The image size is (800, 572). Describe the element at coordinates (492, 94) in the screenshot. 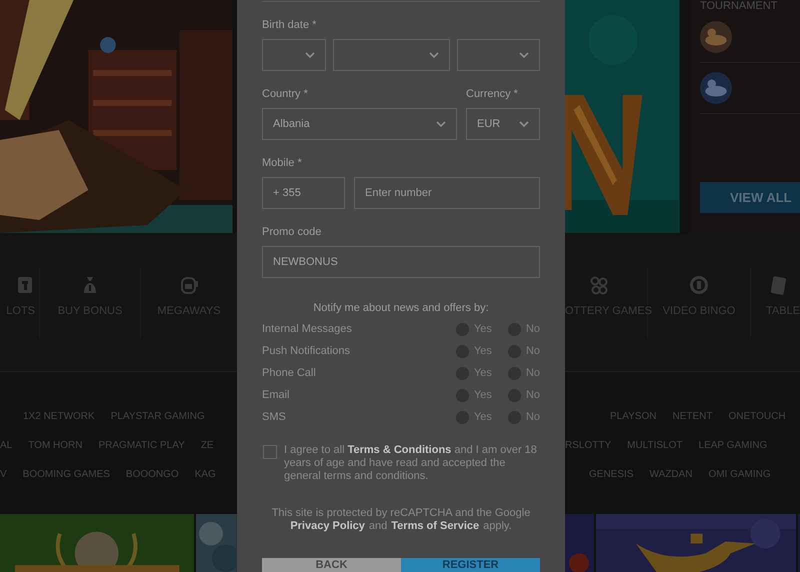

I see `field-label: Currency *` at that location.